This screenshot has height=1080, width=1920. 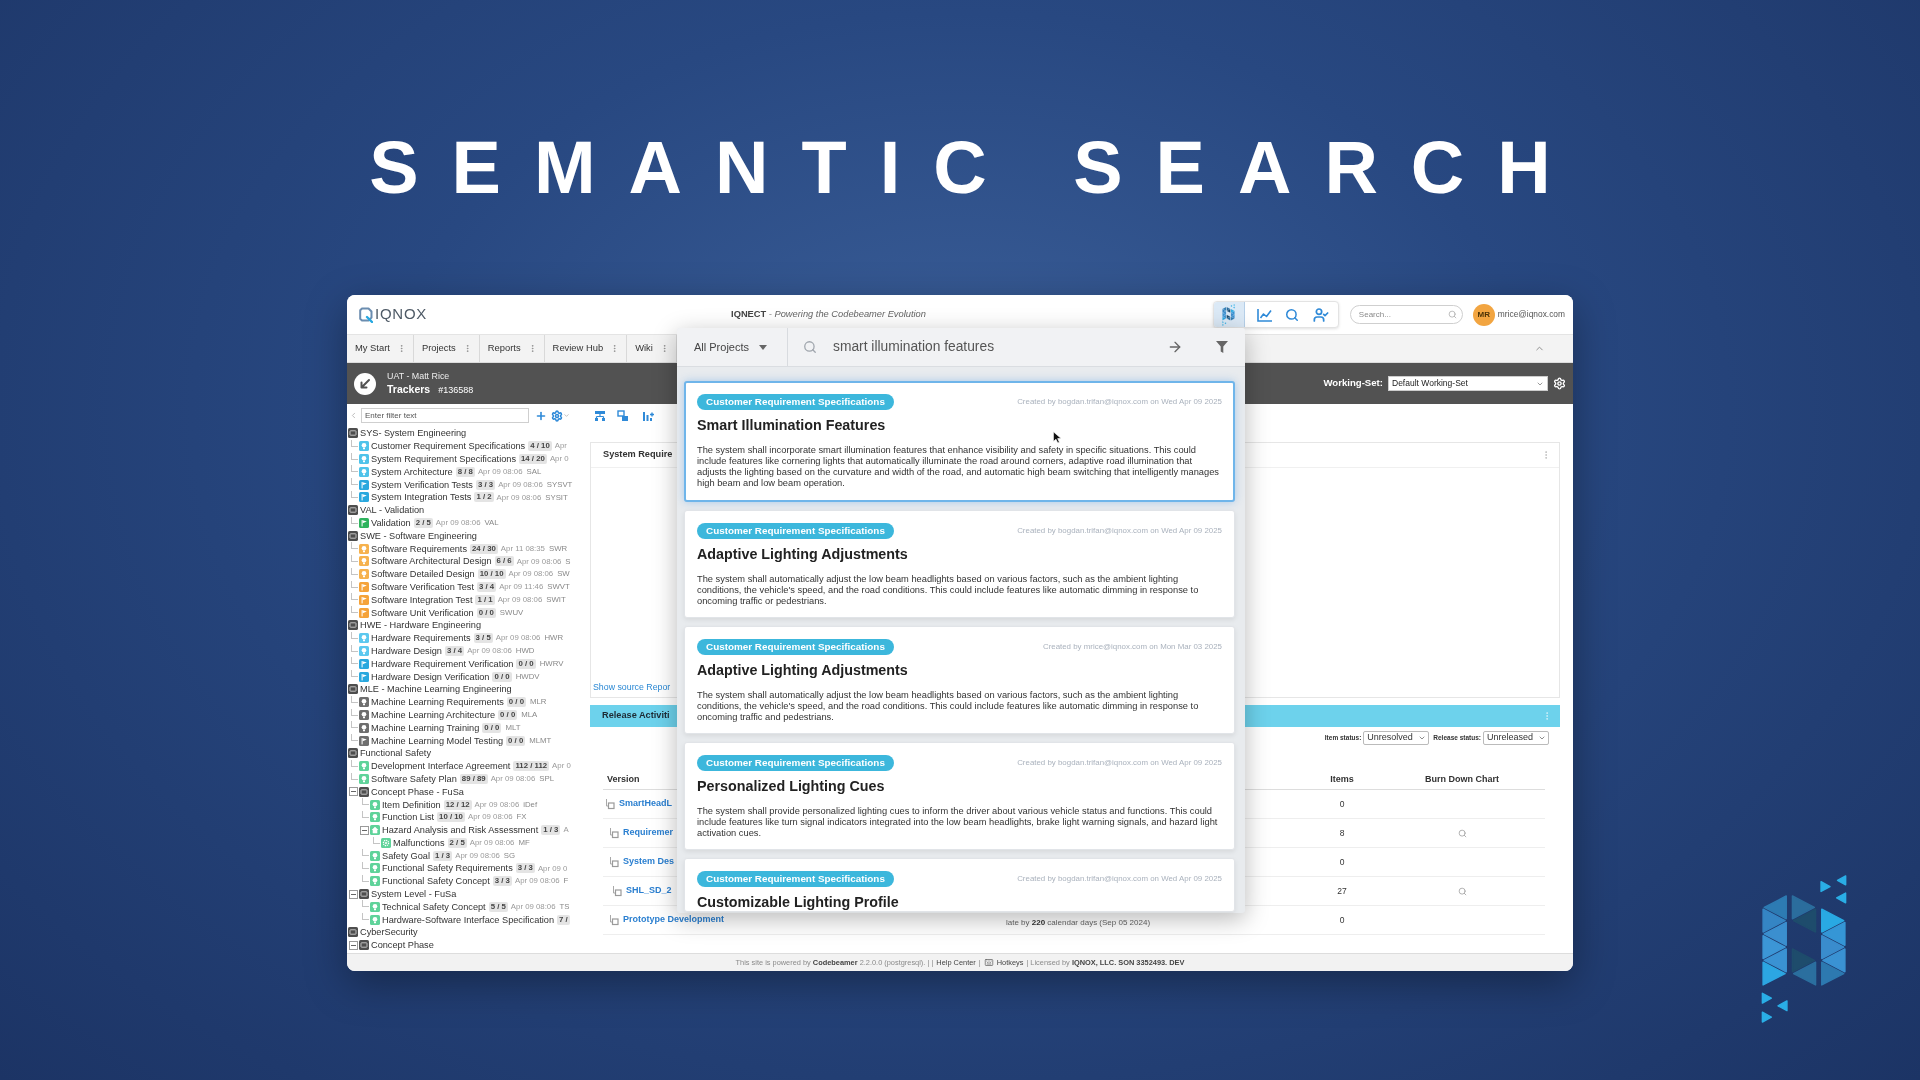 What do you see at coordinates (732, 347) in the screenshot?
I see `scope-dropdown: All Projects` at bounding box center [732, 347].